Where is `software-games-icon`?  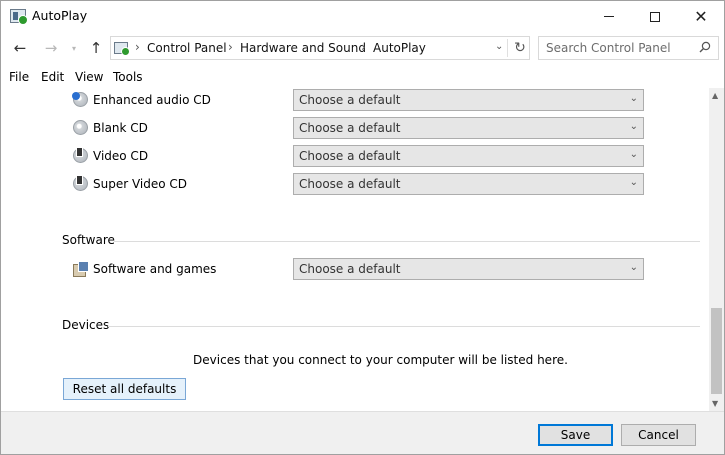
software-games-icon is located at coordinates (81, 269).